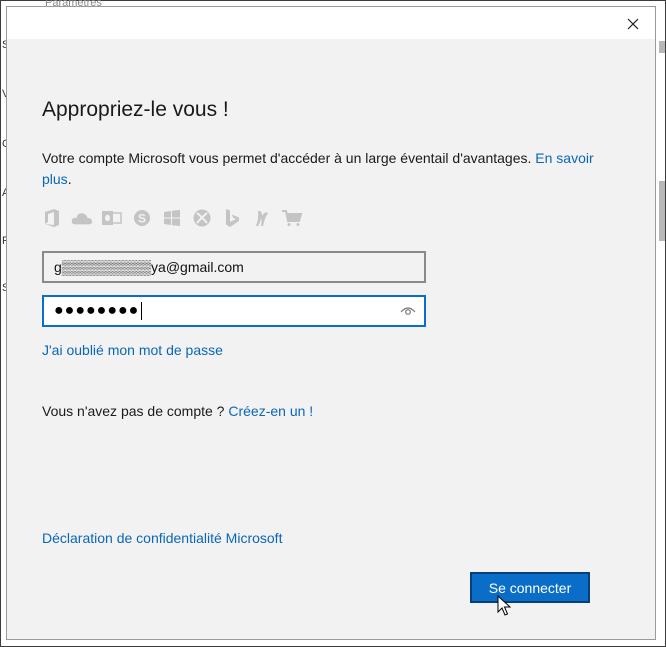 The height and width of the screenshot is (647, 666). I want to click on password-field: ●●●●●●●●, so click(234, 311).